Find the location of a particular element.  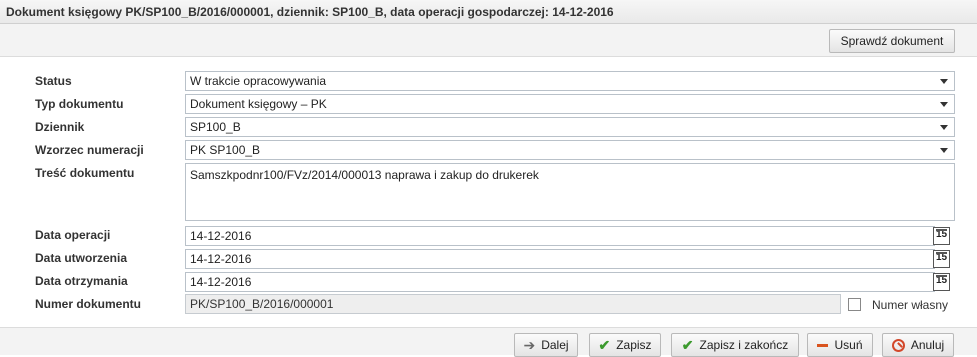

content-label: Treść dokumentu is located at coordinates (85, 173).